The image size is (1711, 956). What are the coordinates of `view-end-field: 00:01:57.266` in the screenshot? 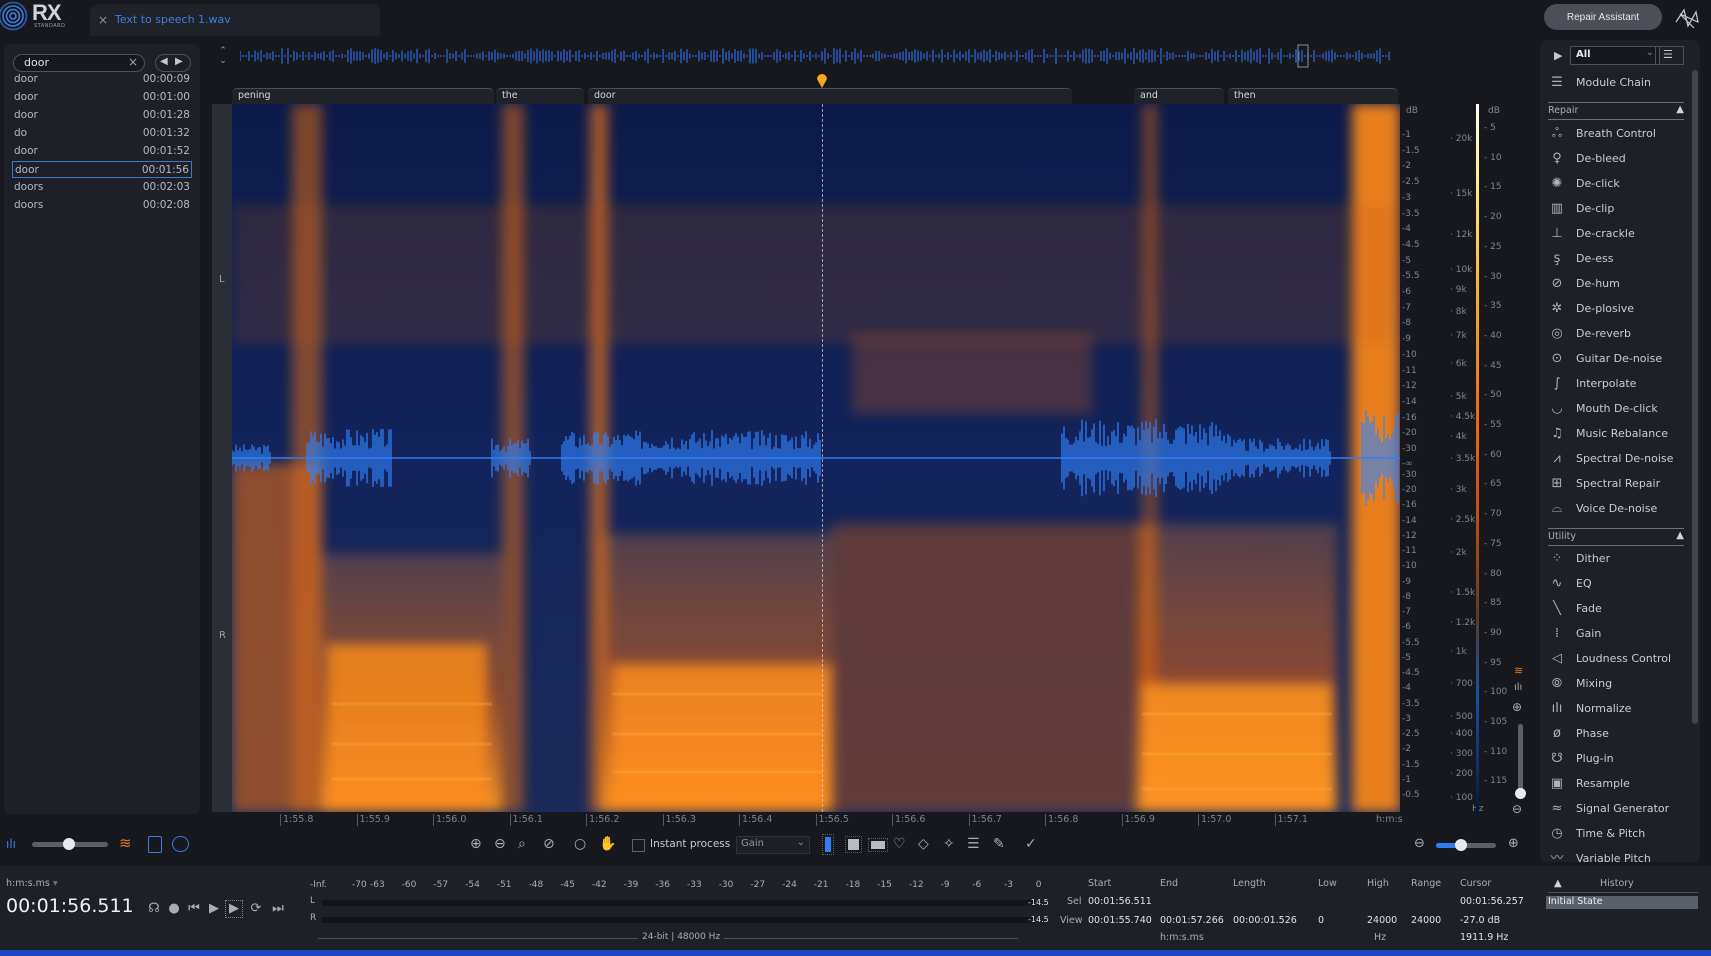 It's located at (1192, 920).